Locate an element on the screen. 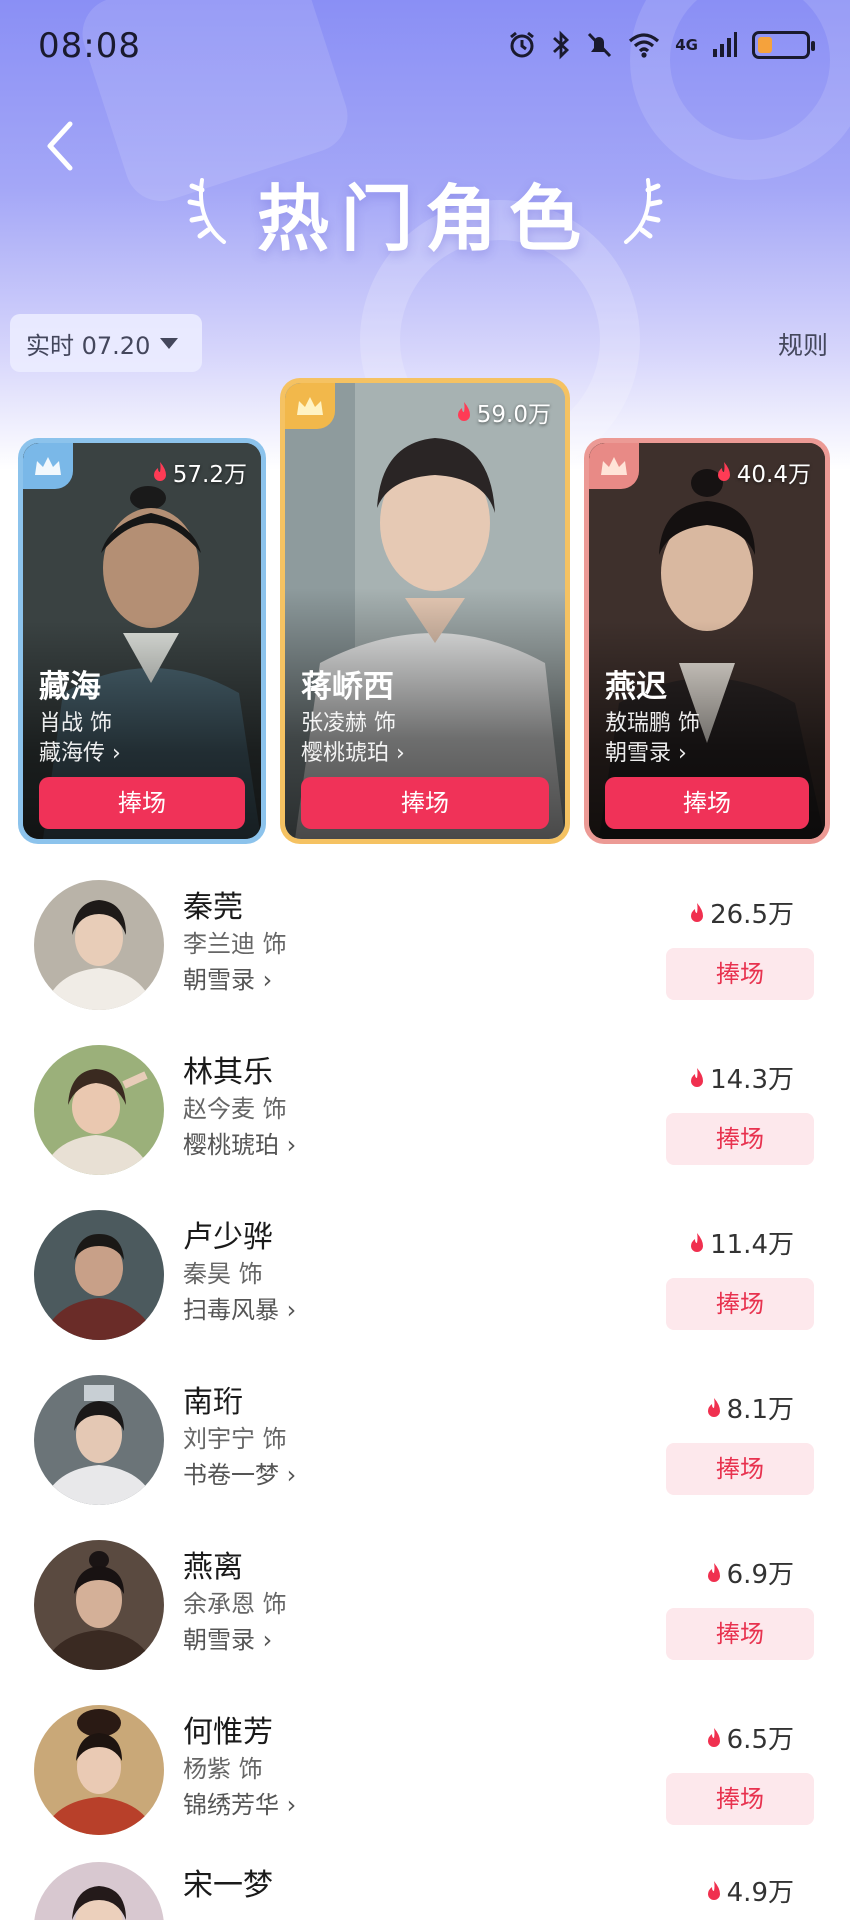 The width and height of the screenshot is (850, 1920). status-time: 08:08 is located at coordinates (89, 46).